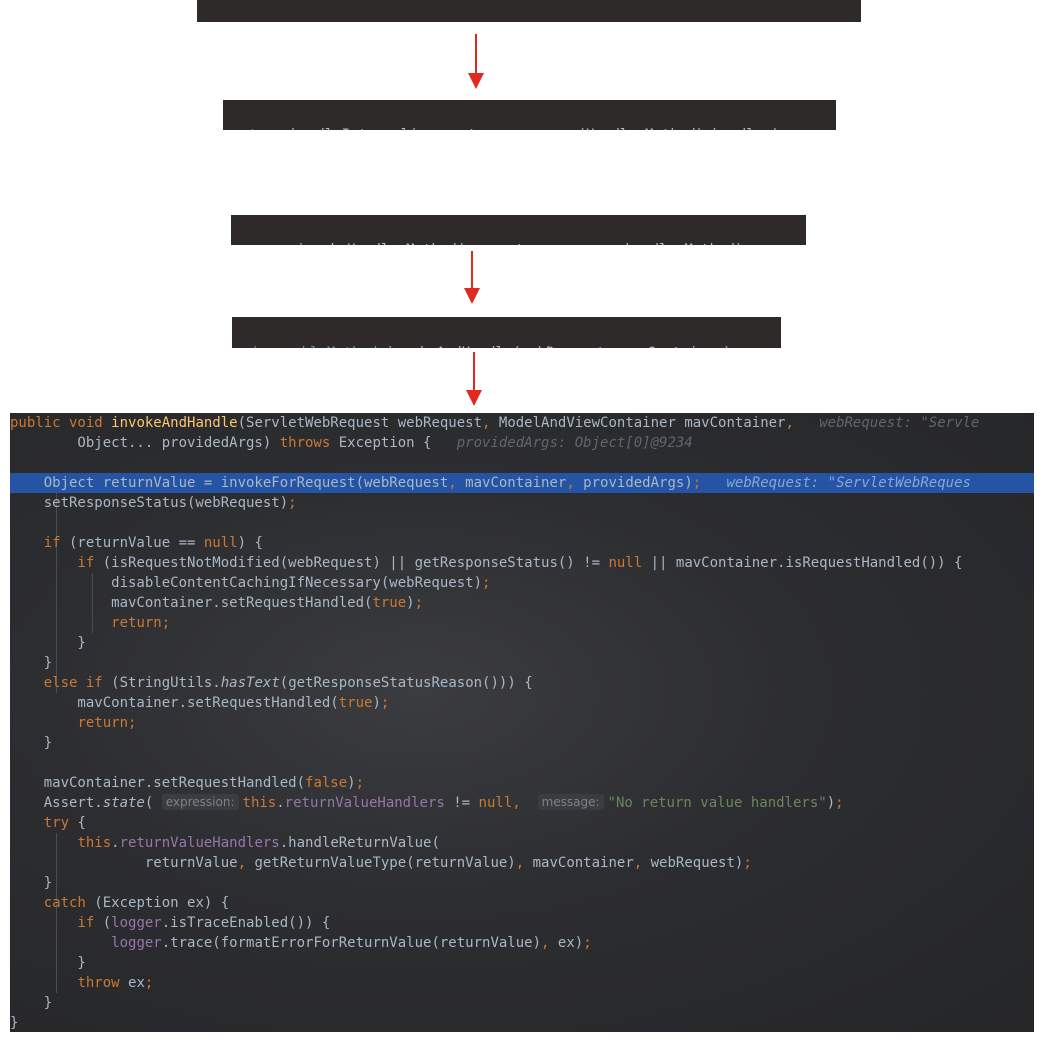  Describe the element at coordinates (314, 346) in the screenshot. I see `invocable-method-link: invocableMethod` at that location.